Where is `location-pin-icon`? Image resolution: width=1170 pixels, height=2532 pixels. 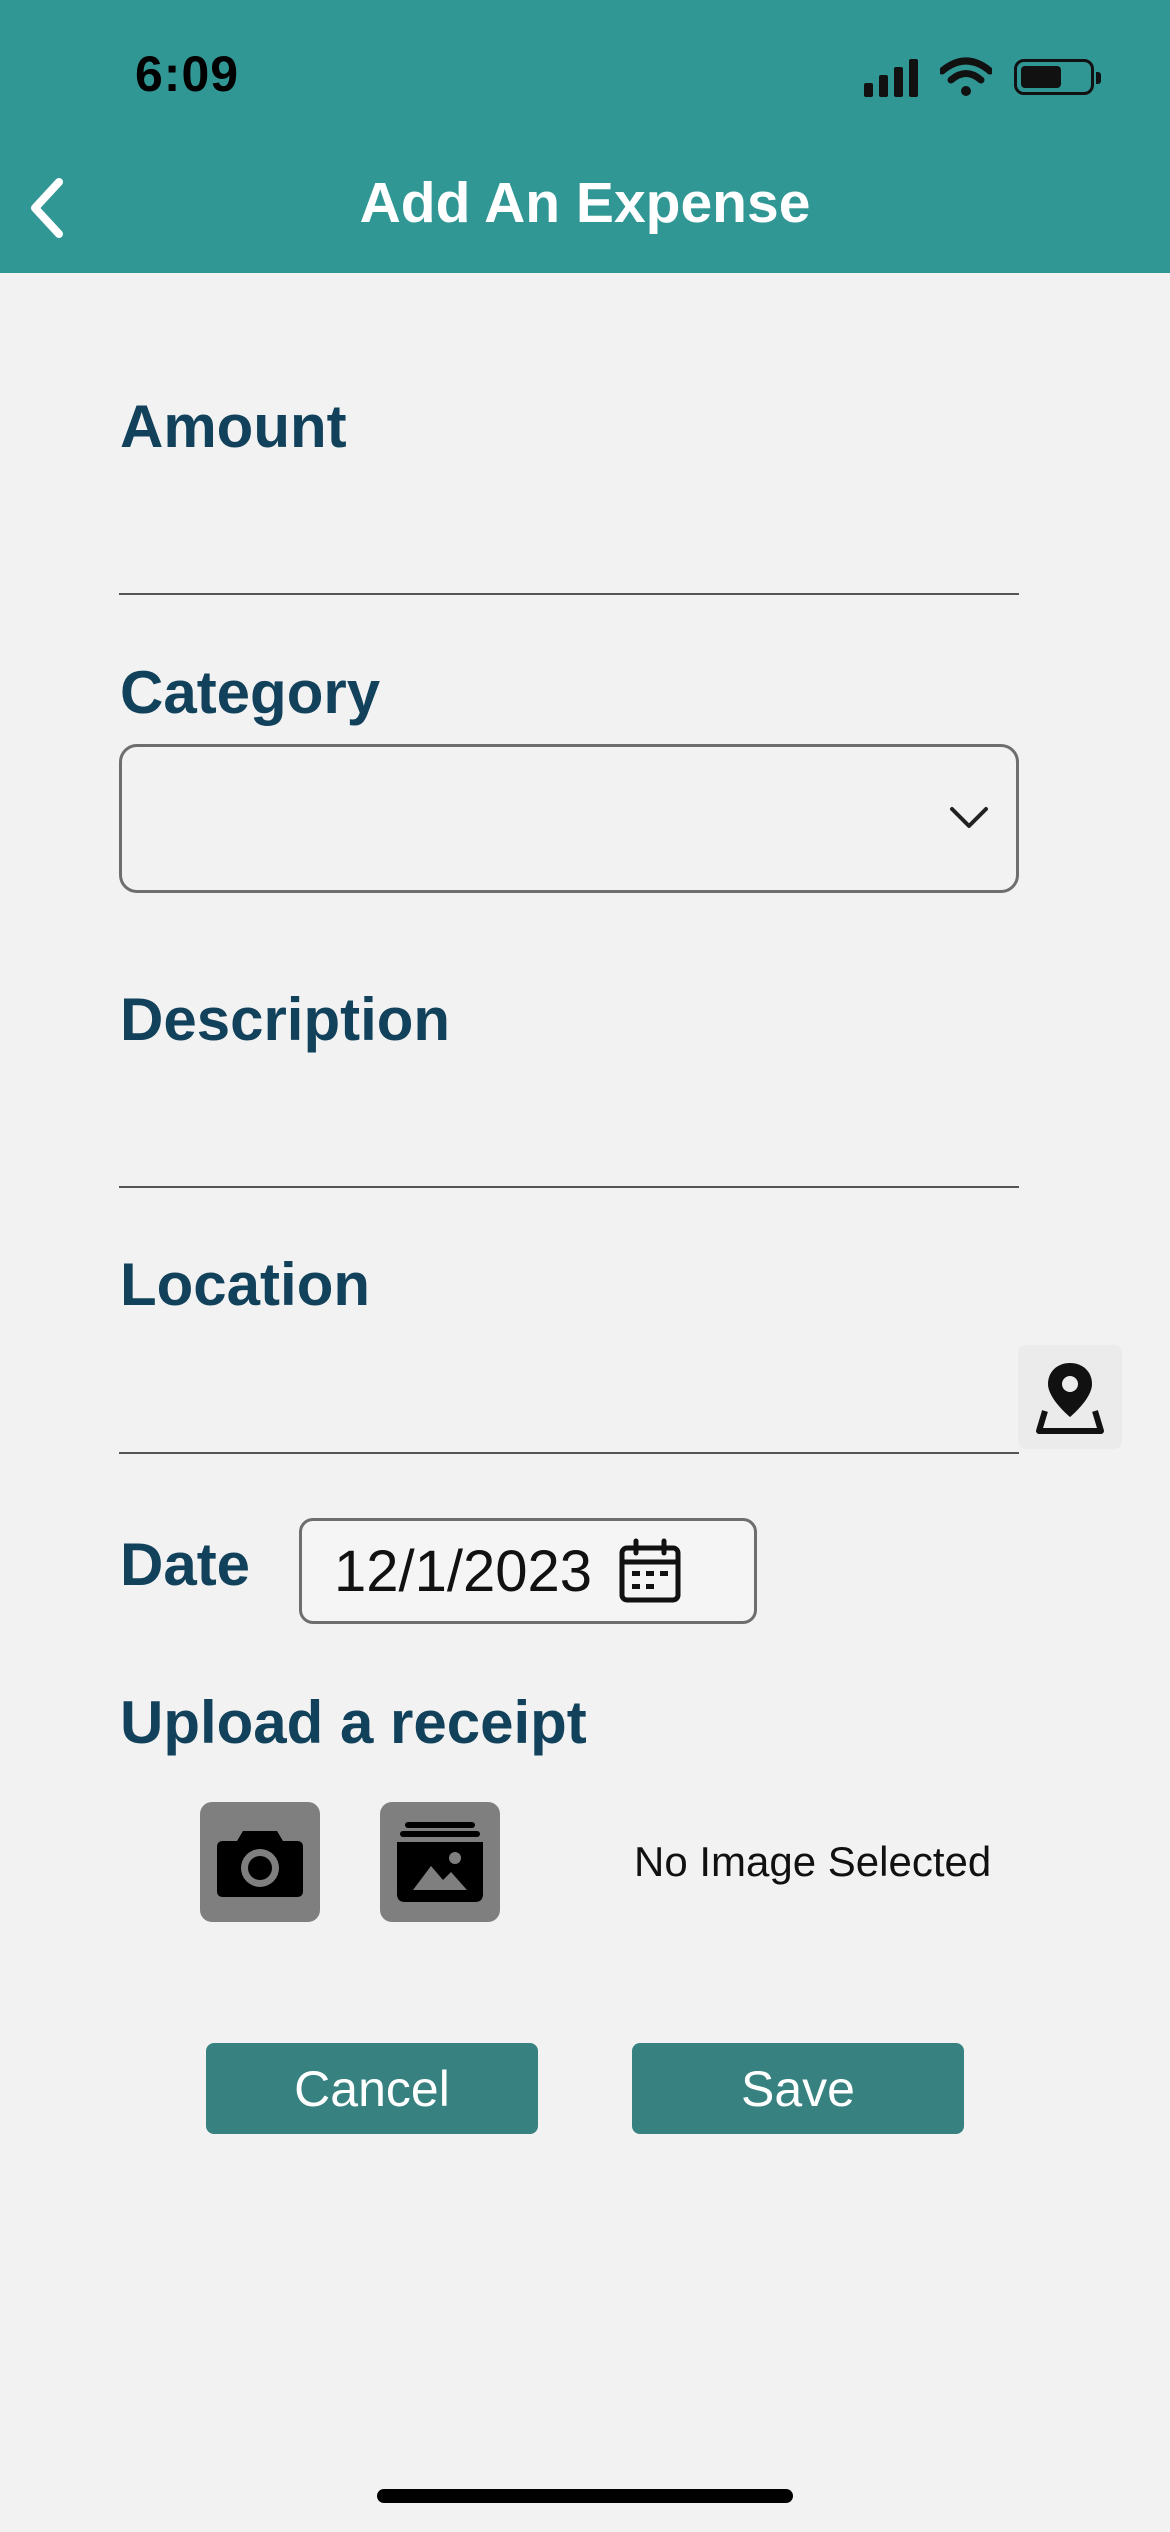
location-pin-icon is located at coordinates (1070, 1398).